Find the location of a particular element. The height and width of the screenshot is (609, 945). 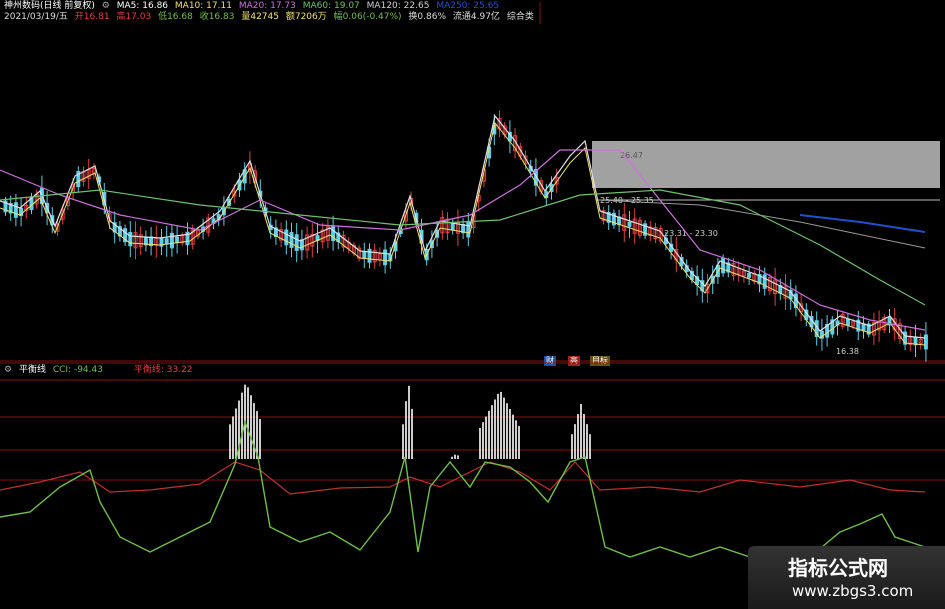

watermark-url: www.zbgs3.com is located at coordinates (853, 591).